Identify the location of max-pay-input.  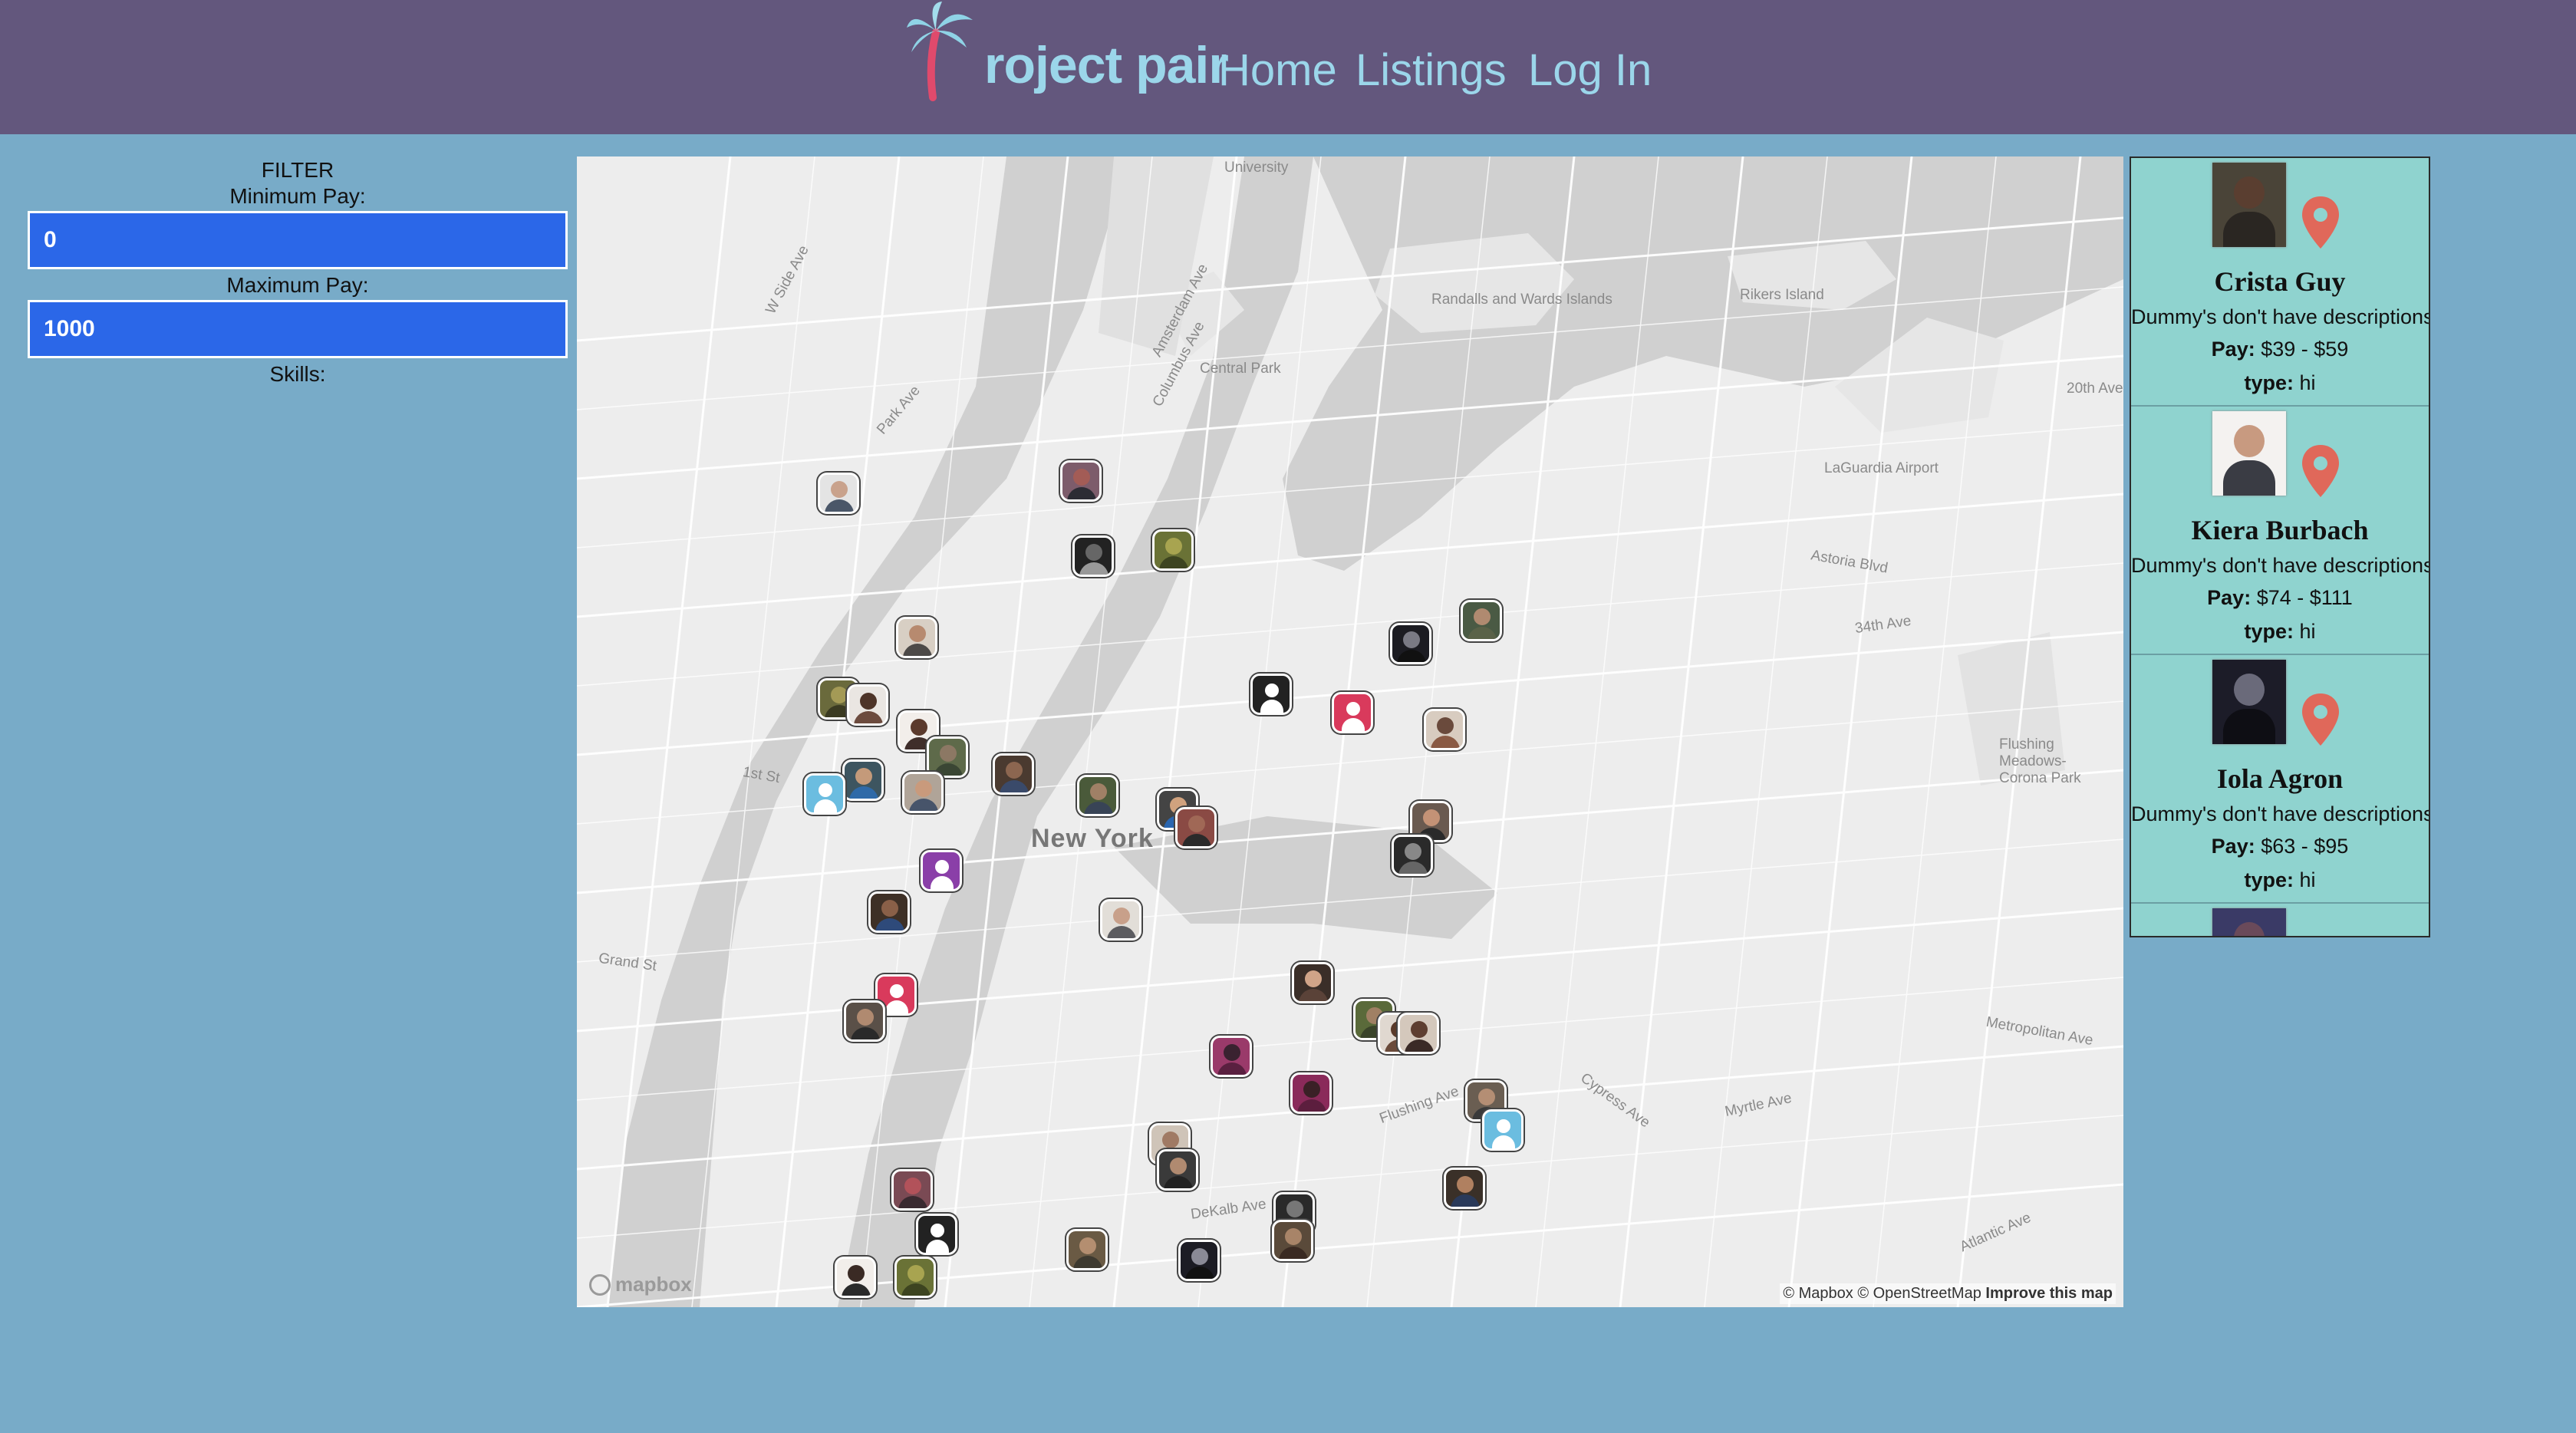
(298, 329).